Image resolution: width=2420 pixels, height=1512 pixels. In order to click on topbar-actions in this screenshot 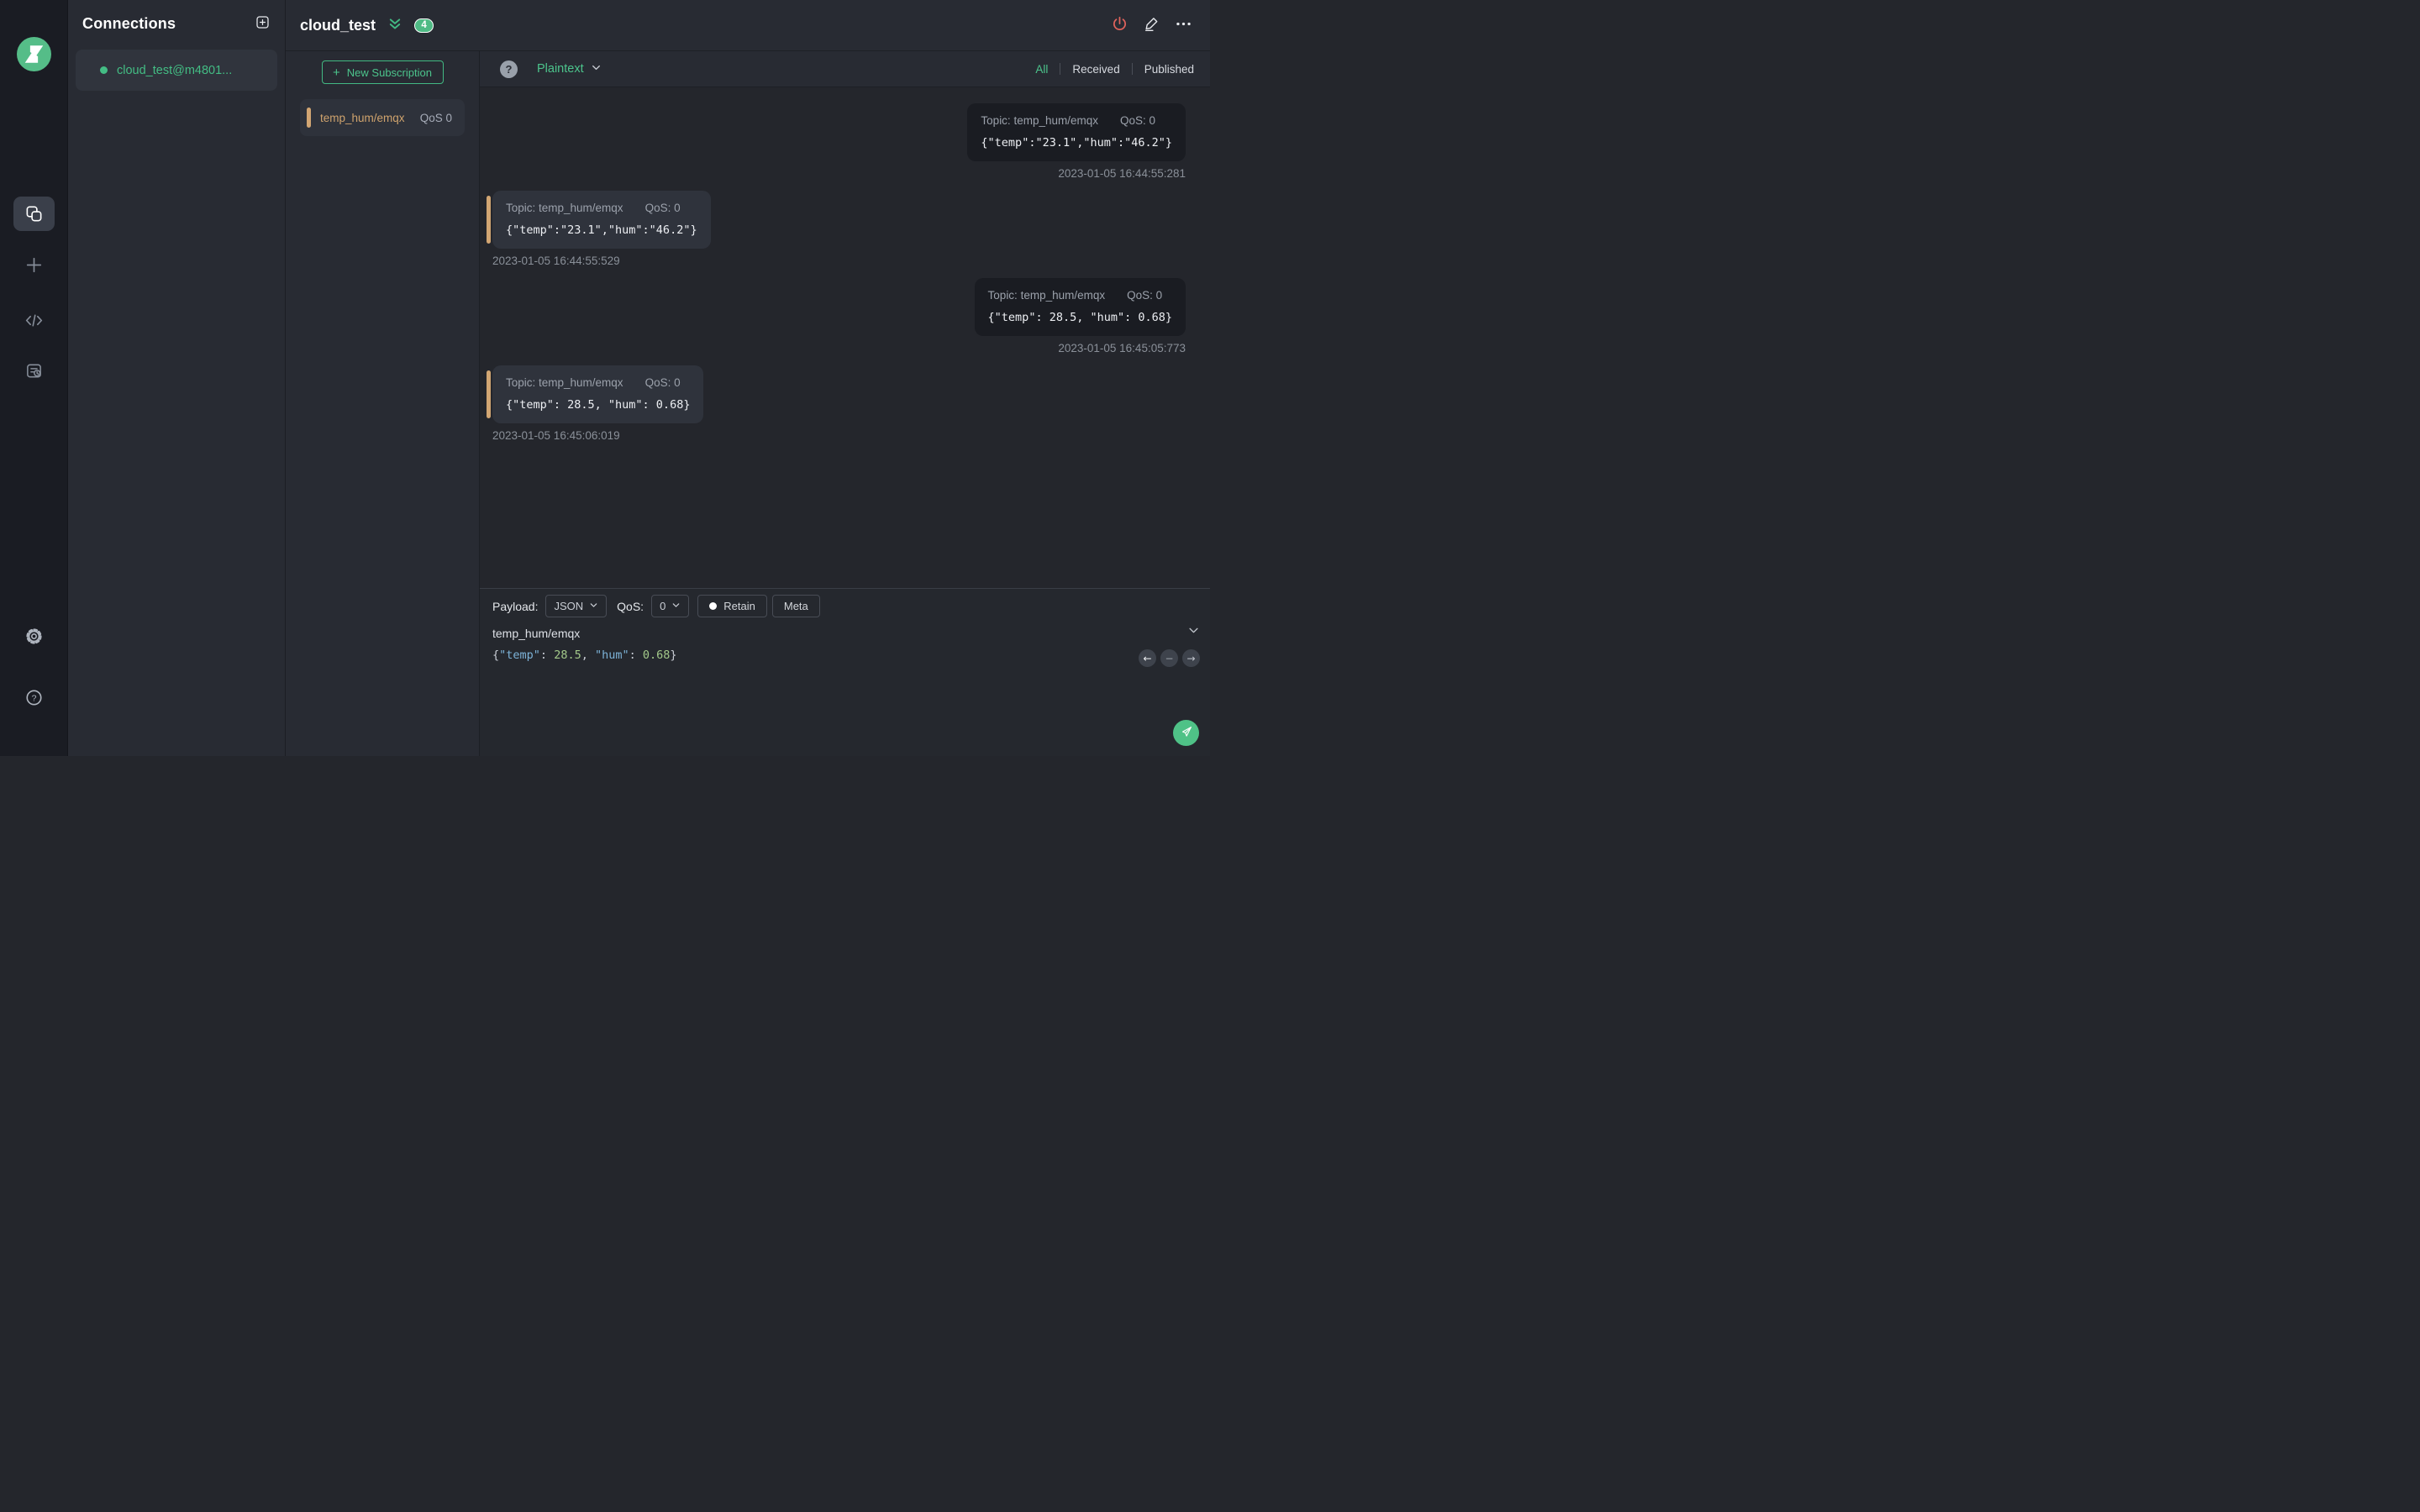, I will do `click(1151, 25)`.